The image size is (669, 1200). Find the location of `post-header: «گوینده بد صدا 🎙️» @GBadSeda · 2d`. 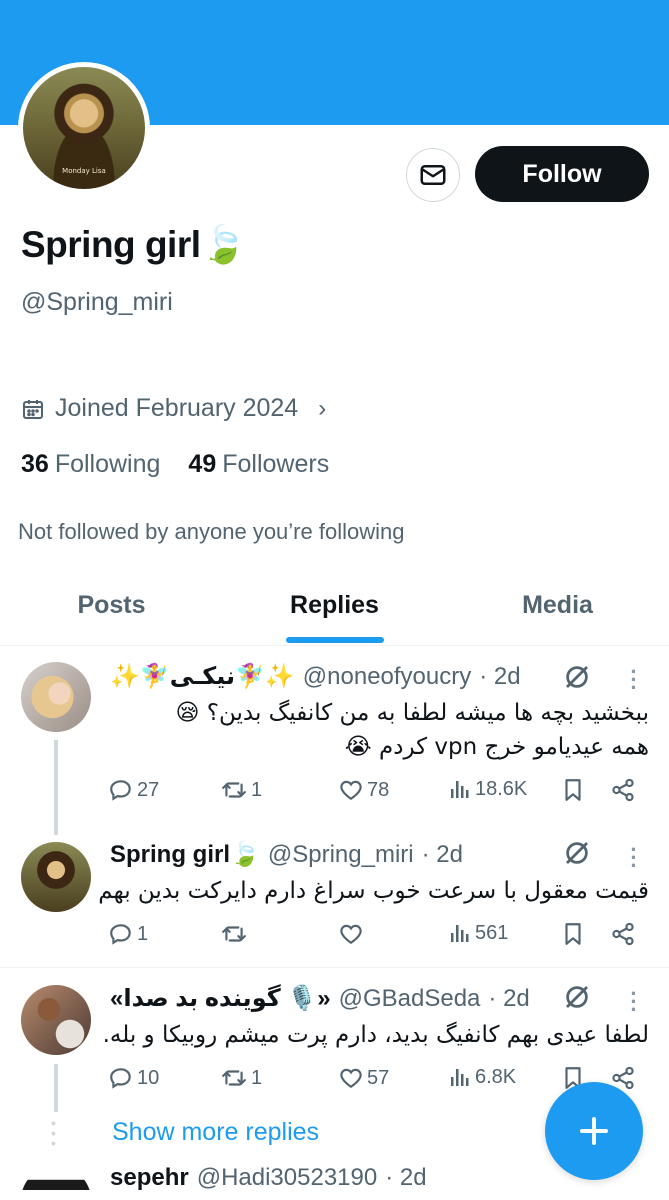

post-header: «گوینده بد صدا 🎙️» @GBadSeda · 2d is located at coordinates (320, 998).